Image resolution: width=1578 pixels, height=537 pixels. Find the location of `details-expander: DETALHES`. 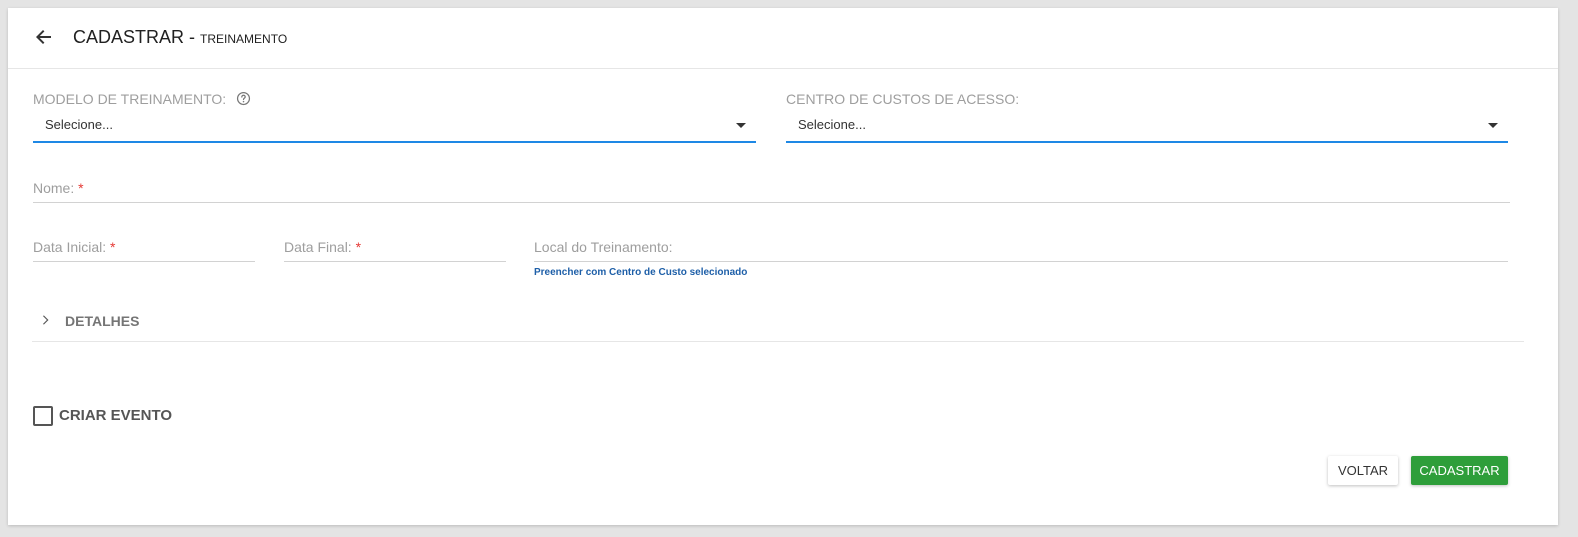

details-expander: DETALHES is located at coordinates (778, 322).